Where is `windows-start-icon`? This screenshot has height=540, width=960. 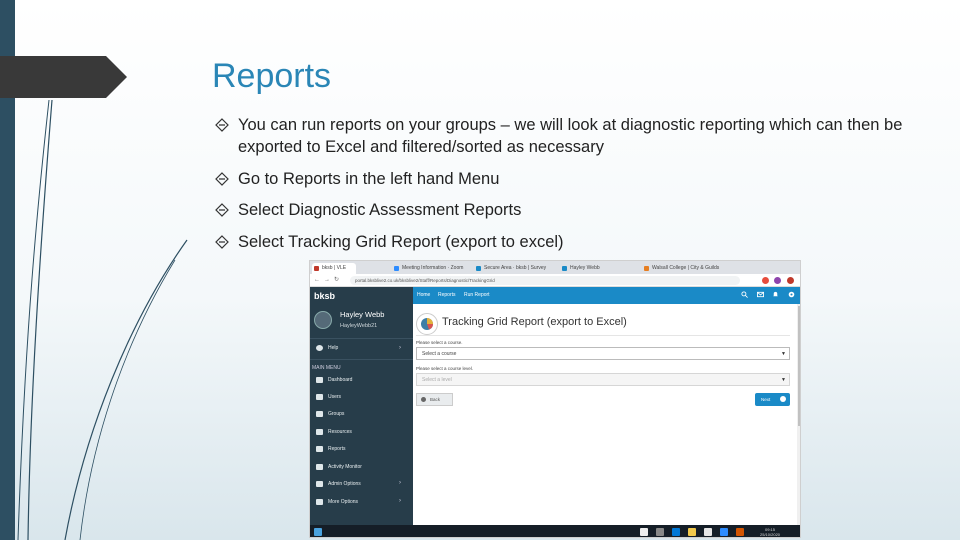
windows-start-icon is located at coordinates (318, 532).